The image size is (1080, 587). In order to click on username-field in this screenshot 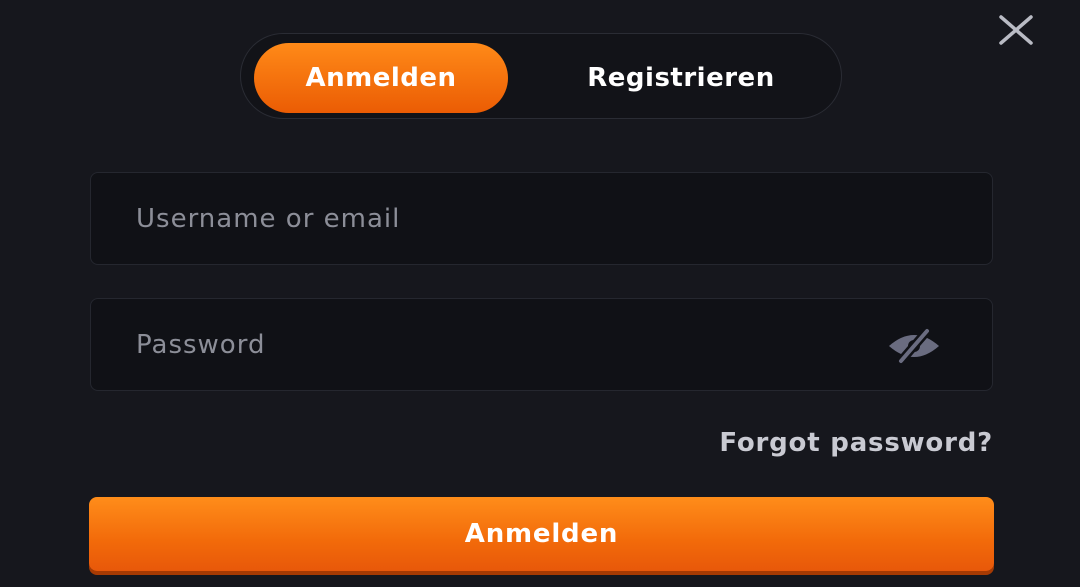, I will do `click(541, 218)`.